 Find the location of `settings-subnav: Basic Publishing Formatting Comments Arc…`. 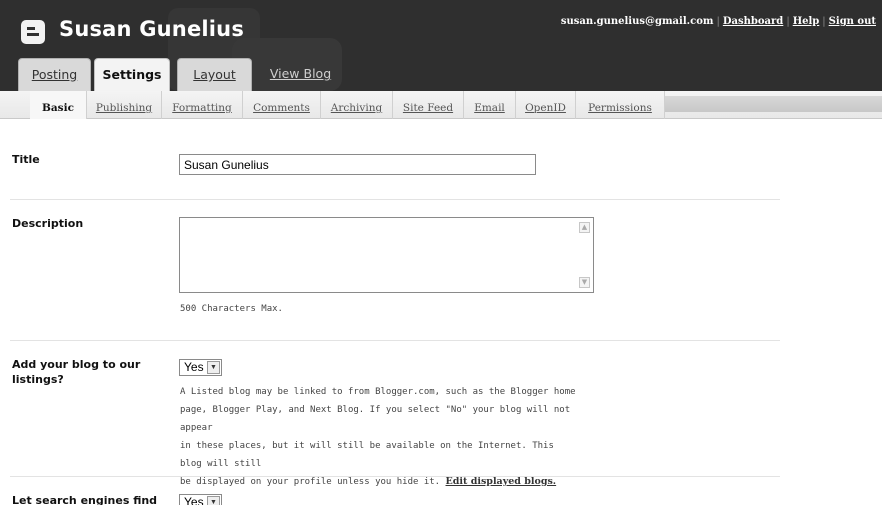

settings-subnav: Basic Publishing Formatting Comments Arc… is located at coordinates (441, 105).